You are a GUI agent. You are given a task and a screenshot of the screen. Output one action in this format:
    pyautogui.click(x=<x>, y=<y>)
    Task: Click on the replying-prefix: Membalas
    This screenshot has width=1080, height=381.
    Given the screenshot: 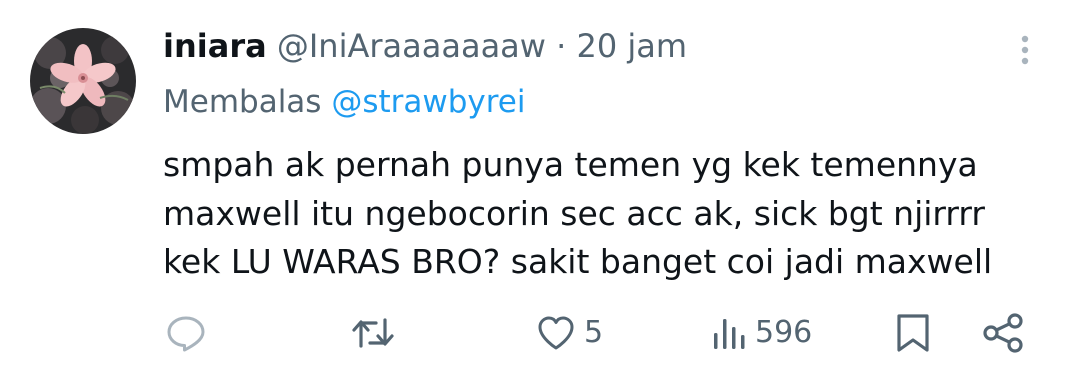 What is the action you would take?
    pyautogui.click(x=242, y=102)
    